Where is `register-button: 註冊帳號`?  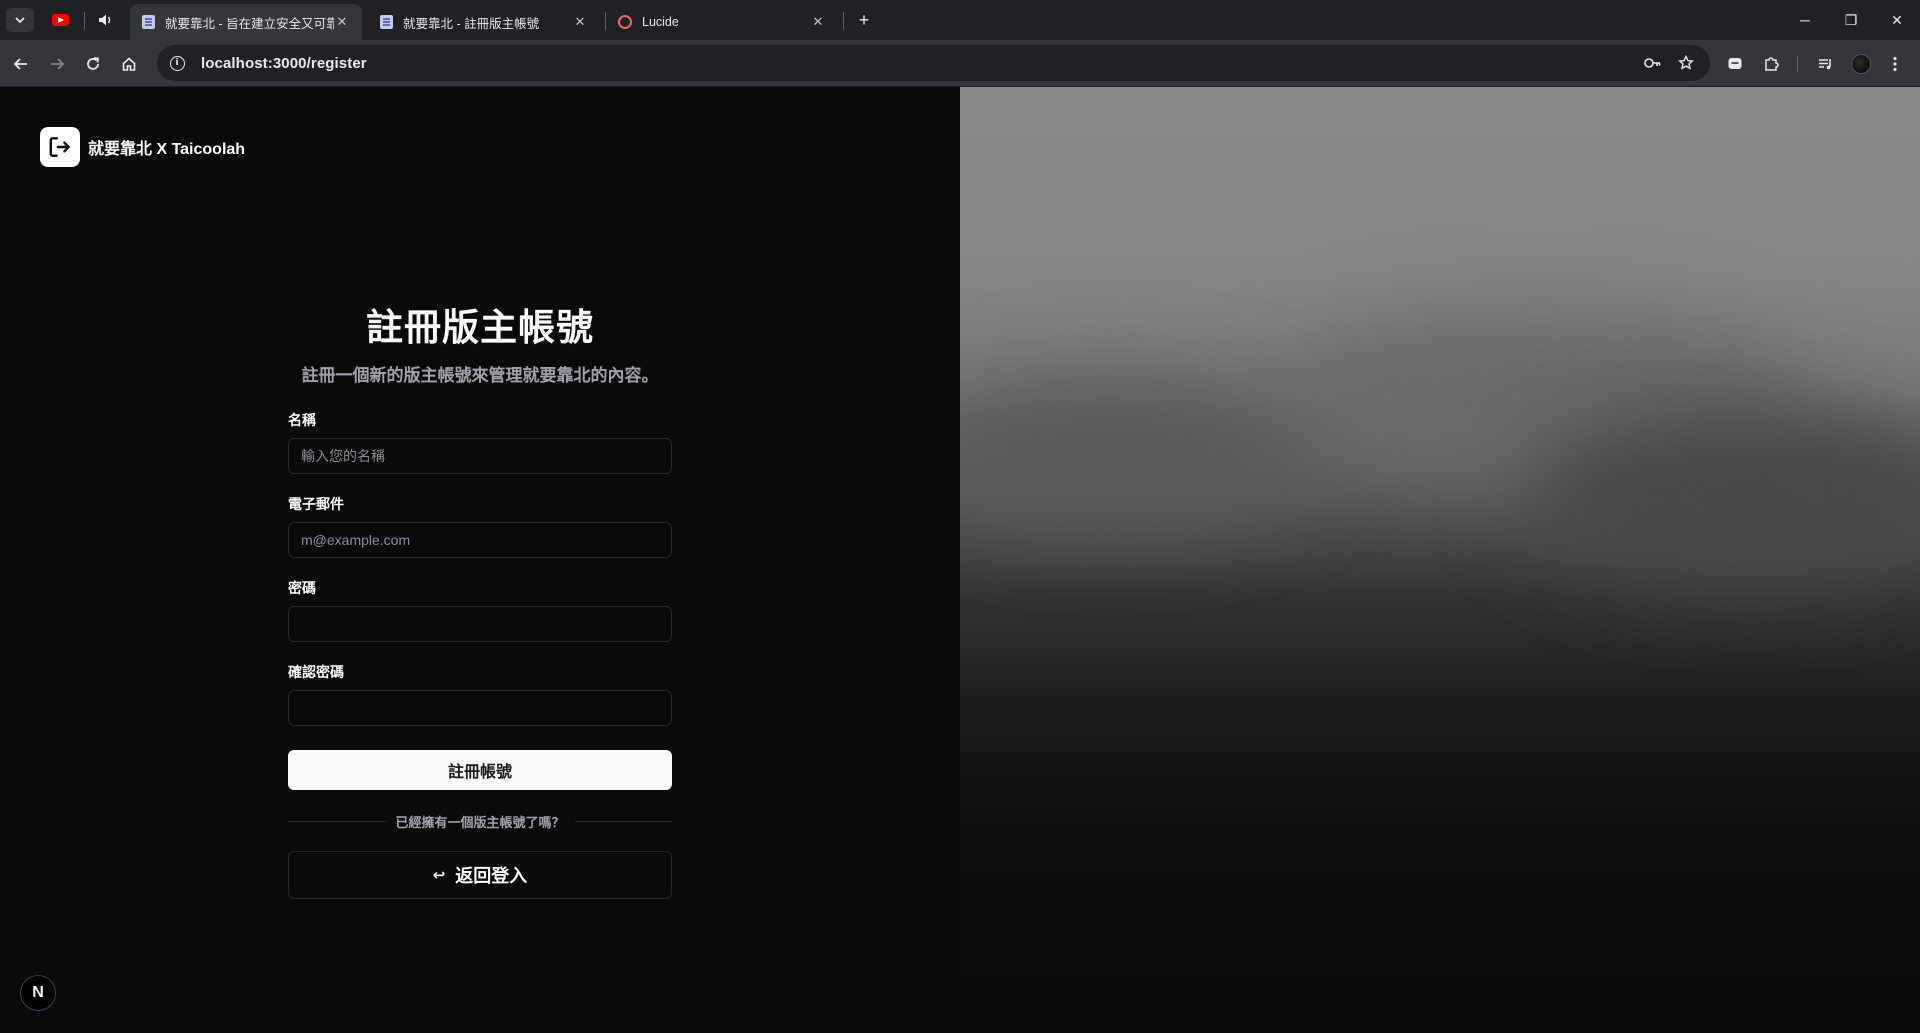 register-button: 註冊帳號 is located at coordinates (480, 770).